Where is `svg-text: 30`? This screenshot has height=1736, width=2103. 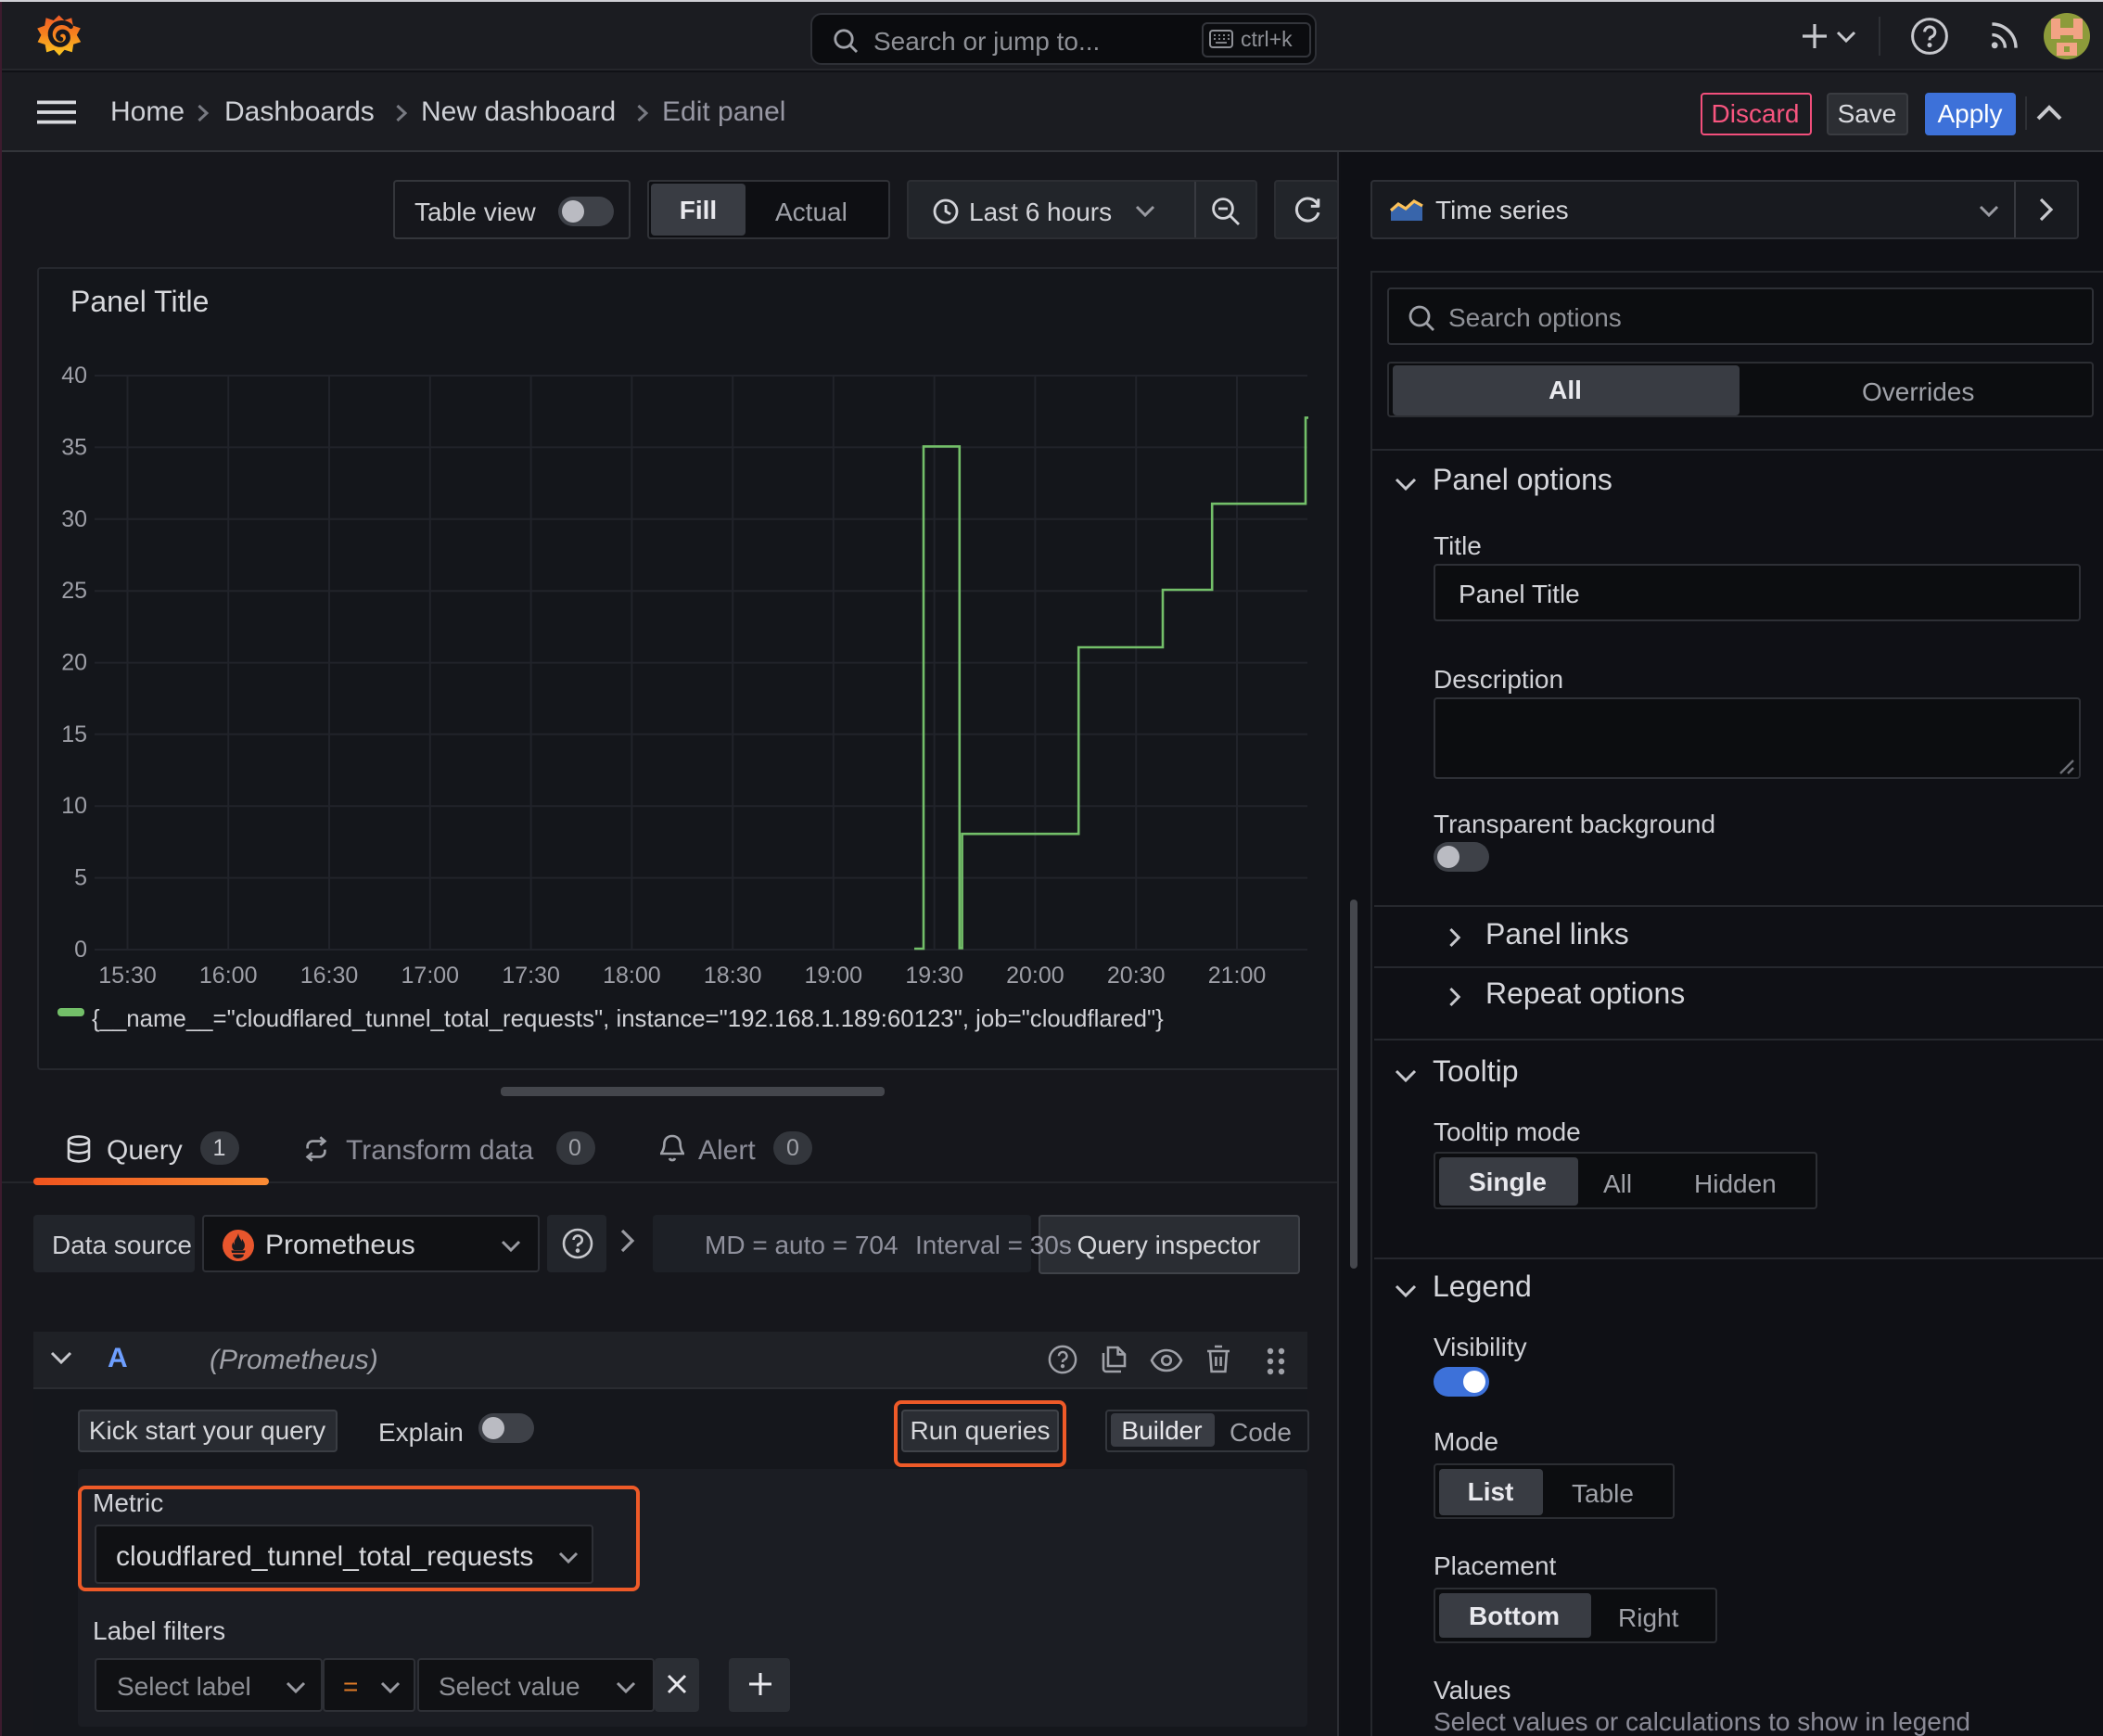 svg-text: 30 is located at coordinates (74, 518).